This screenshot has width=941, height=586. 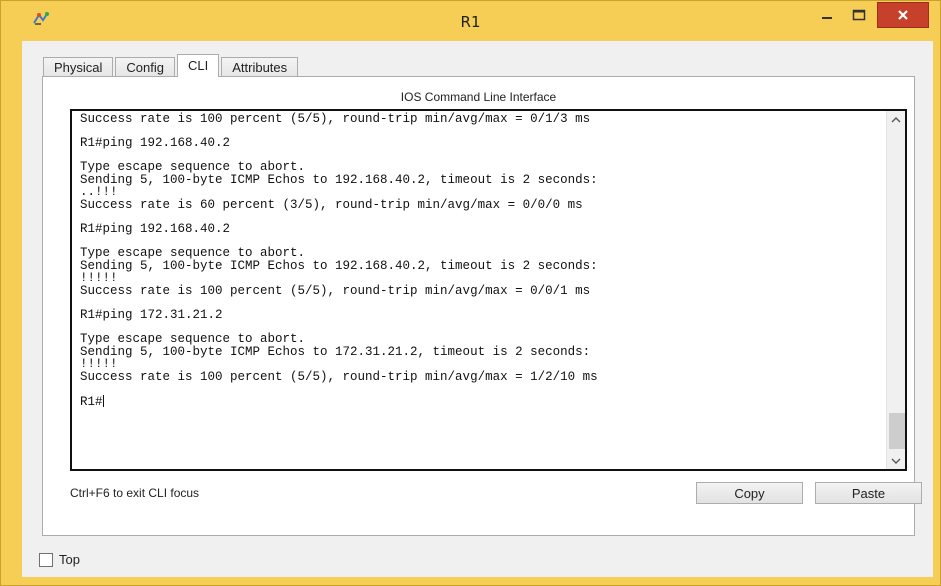 I want to click on title-bar: R1, so click(x=470, y=21).